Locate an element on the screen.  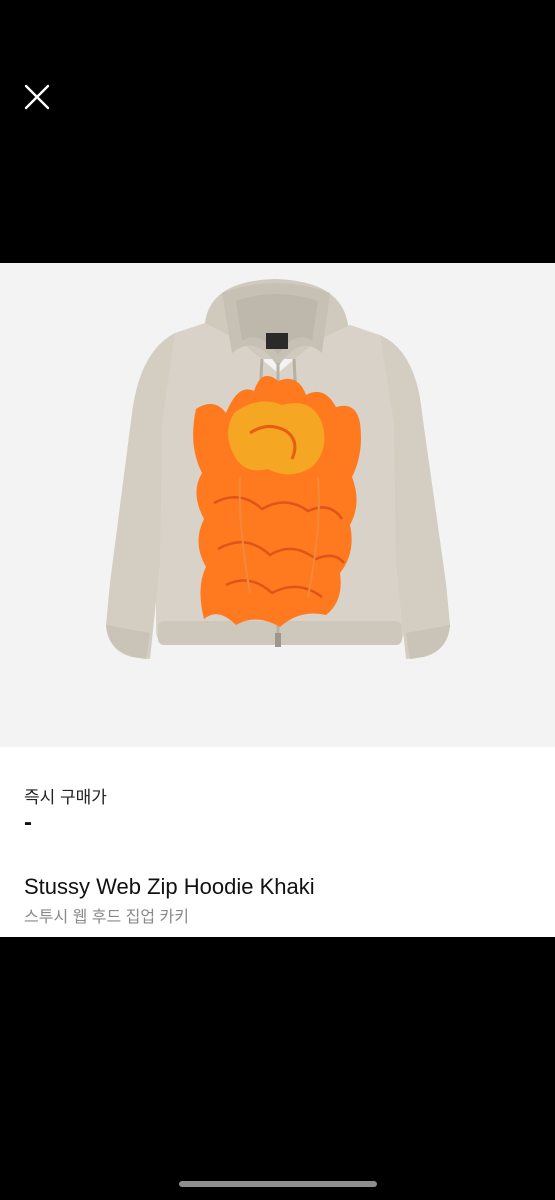
instant-buy-price-value: - is located at coordinates (28, 822).